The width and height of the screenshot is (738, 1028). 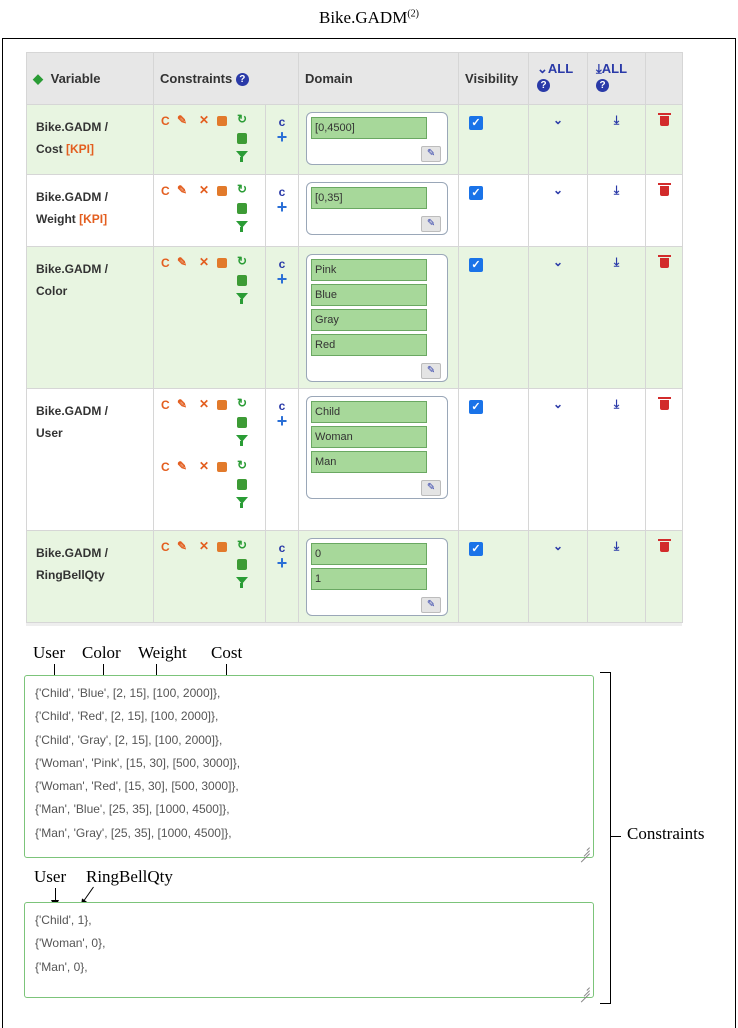 What do you see at coordinates (369, 437) in the screenshot?
I see `domain-value: Woman` at bounding box center [369, 437].